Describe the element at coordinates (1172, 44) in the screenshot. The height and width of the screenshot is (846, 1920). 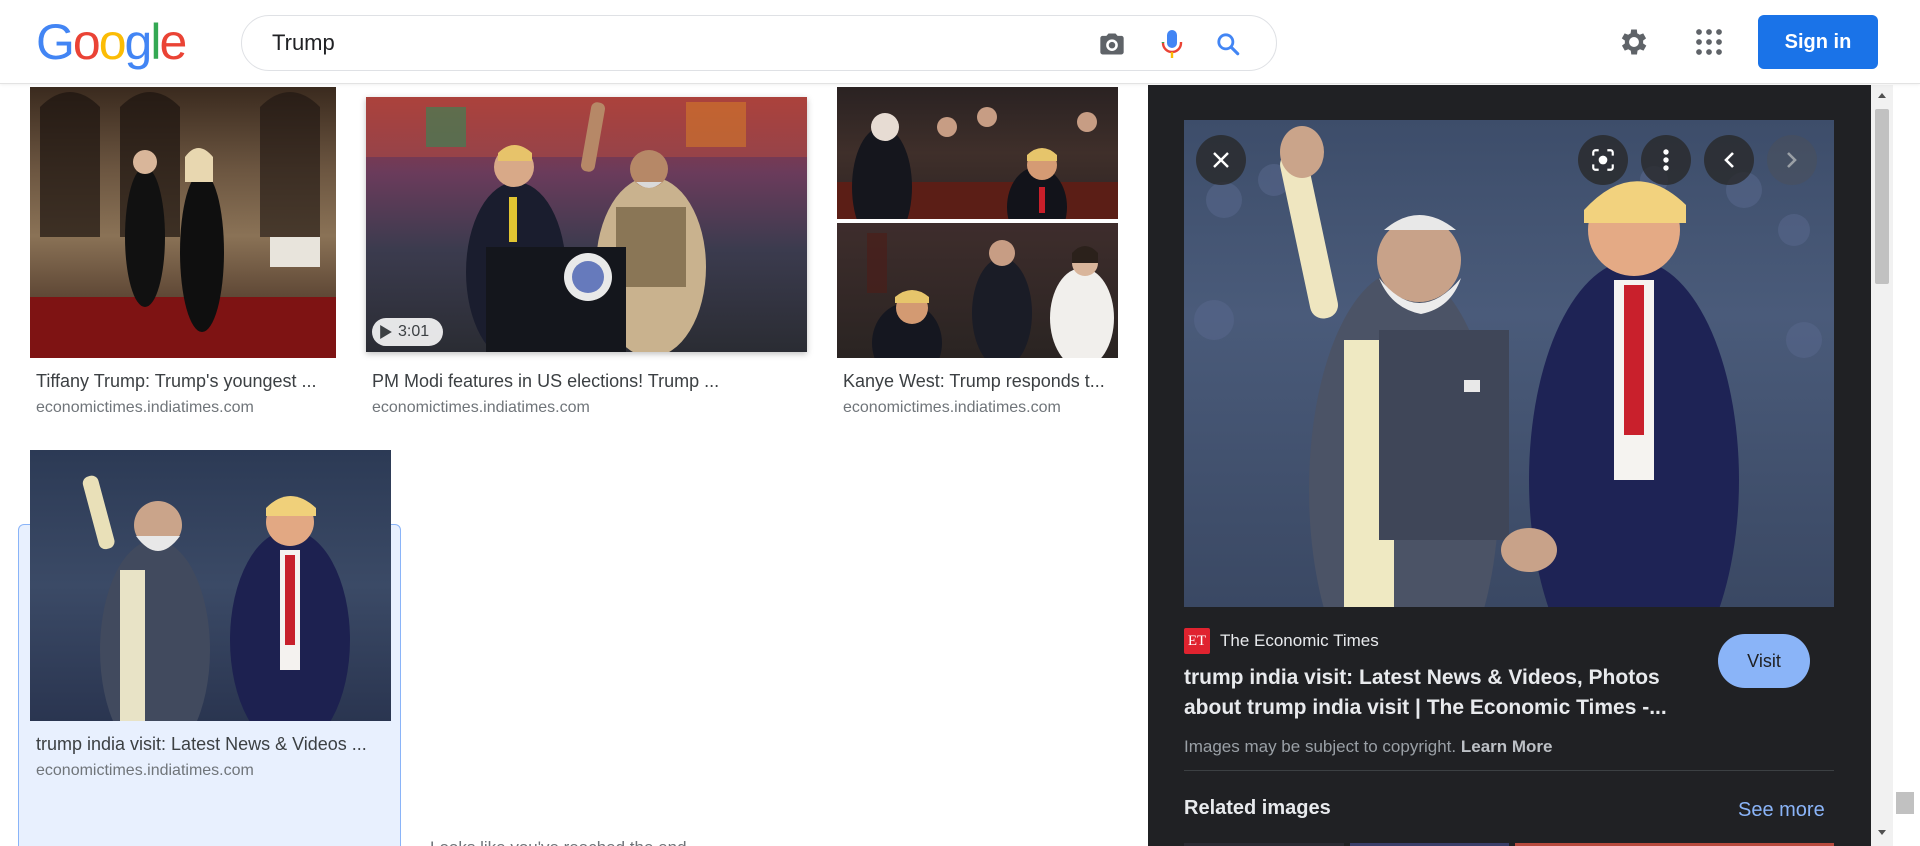
I see `mic-icon` at that location.